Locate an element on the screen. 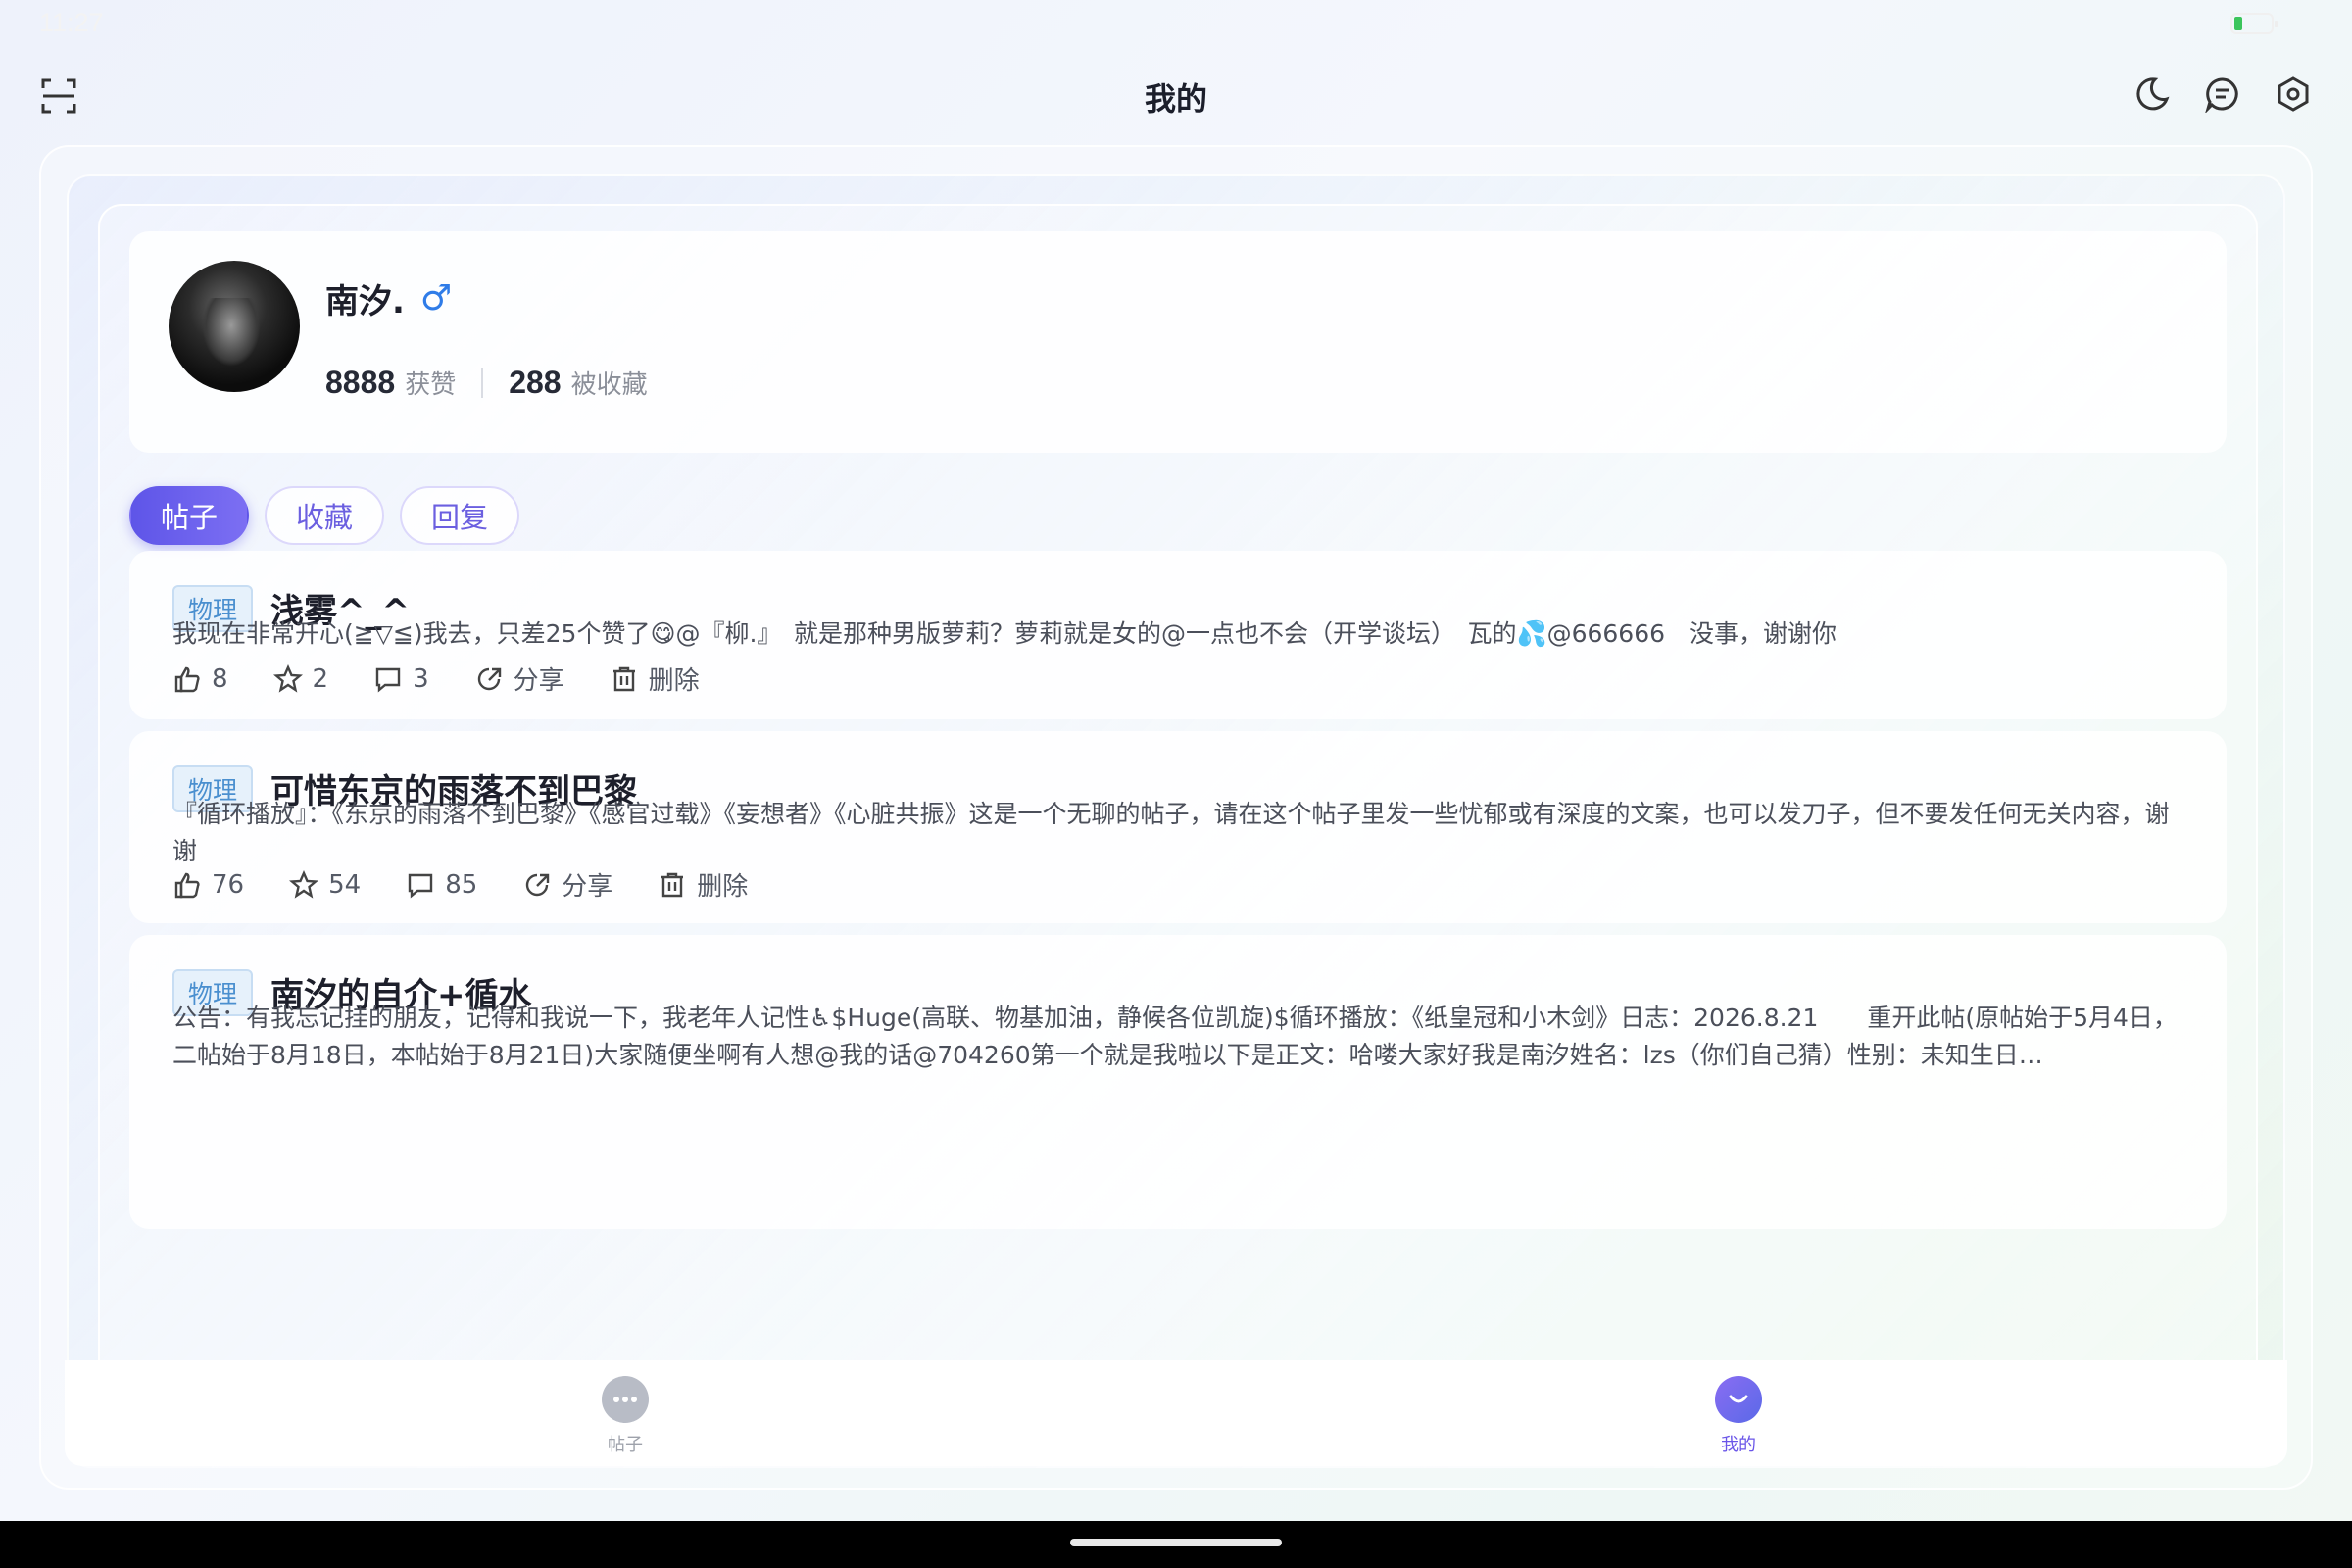  comment-button: 3 is located at coordinates (401, 679).